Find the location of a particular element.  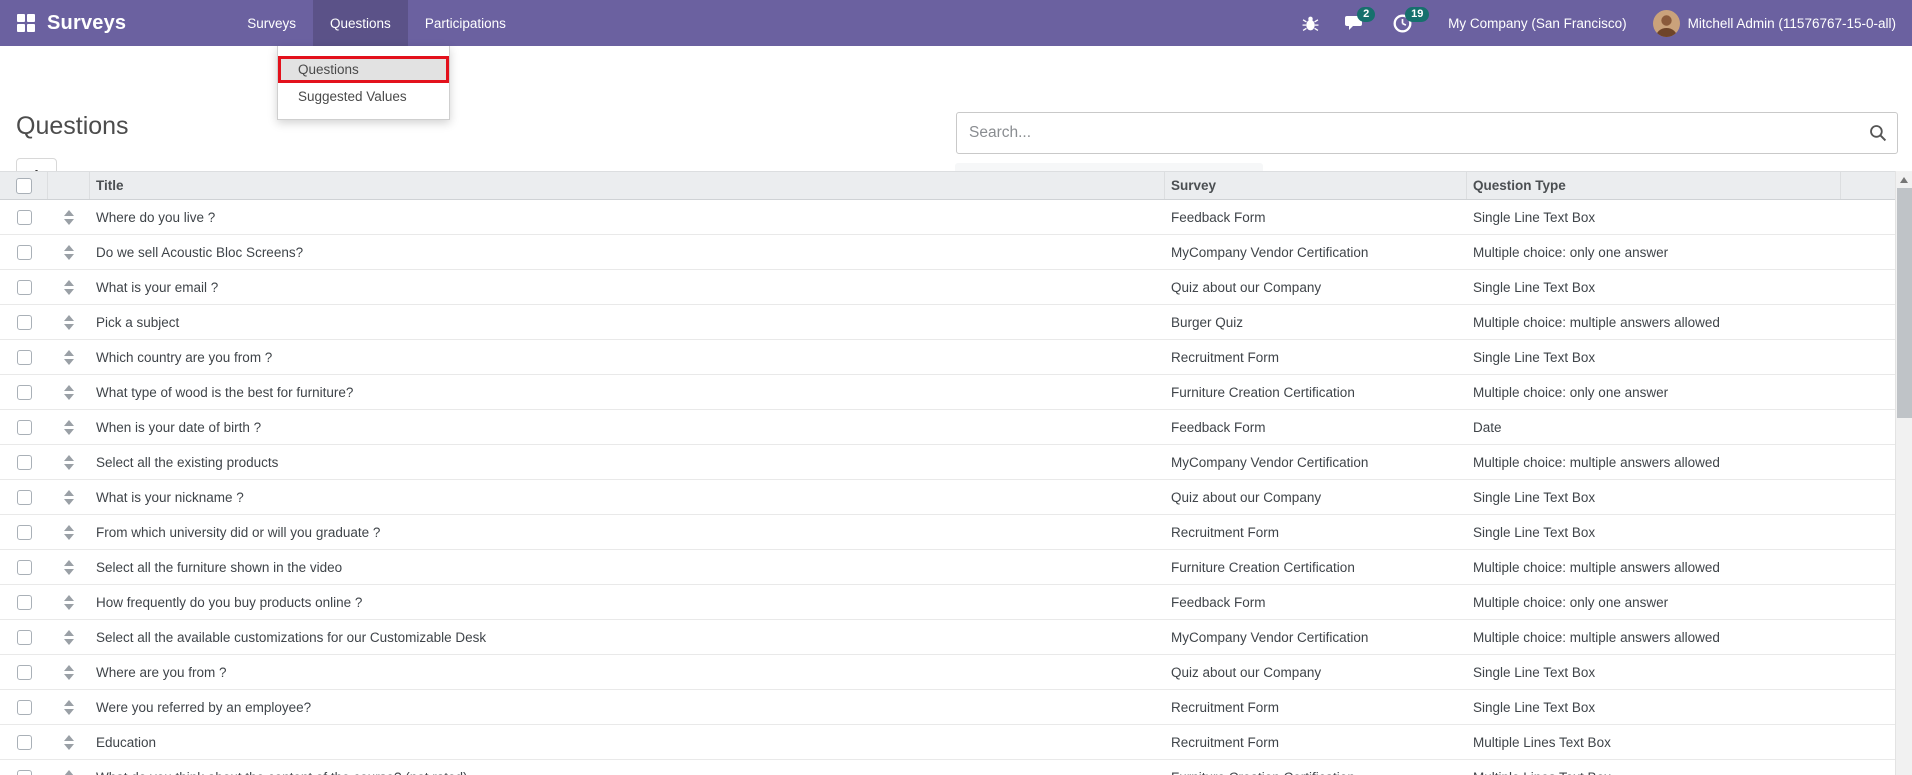

select-all-checkbox-cell is located at coordinates (24, 185).